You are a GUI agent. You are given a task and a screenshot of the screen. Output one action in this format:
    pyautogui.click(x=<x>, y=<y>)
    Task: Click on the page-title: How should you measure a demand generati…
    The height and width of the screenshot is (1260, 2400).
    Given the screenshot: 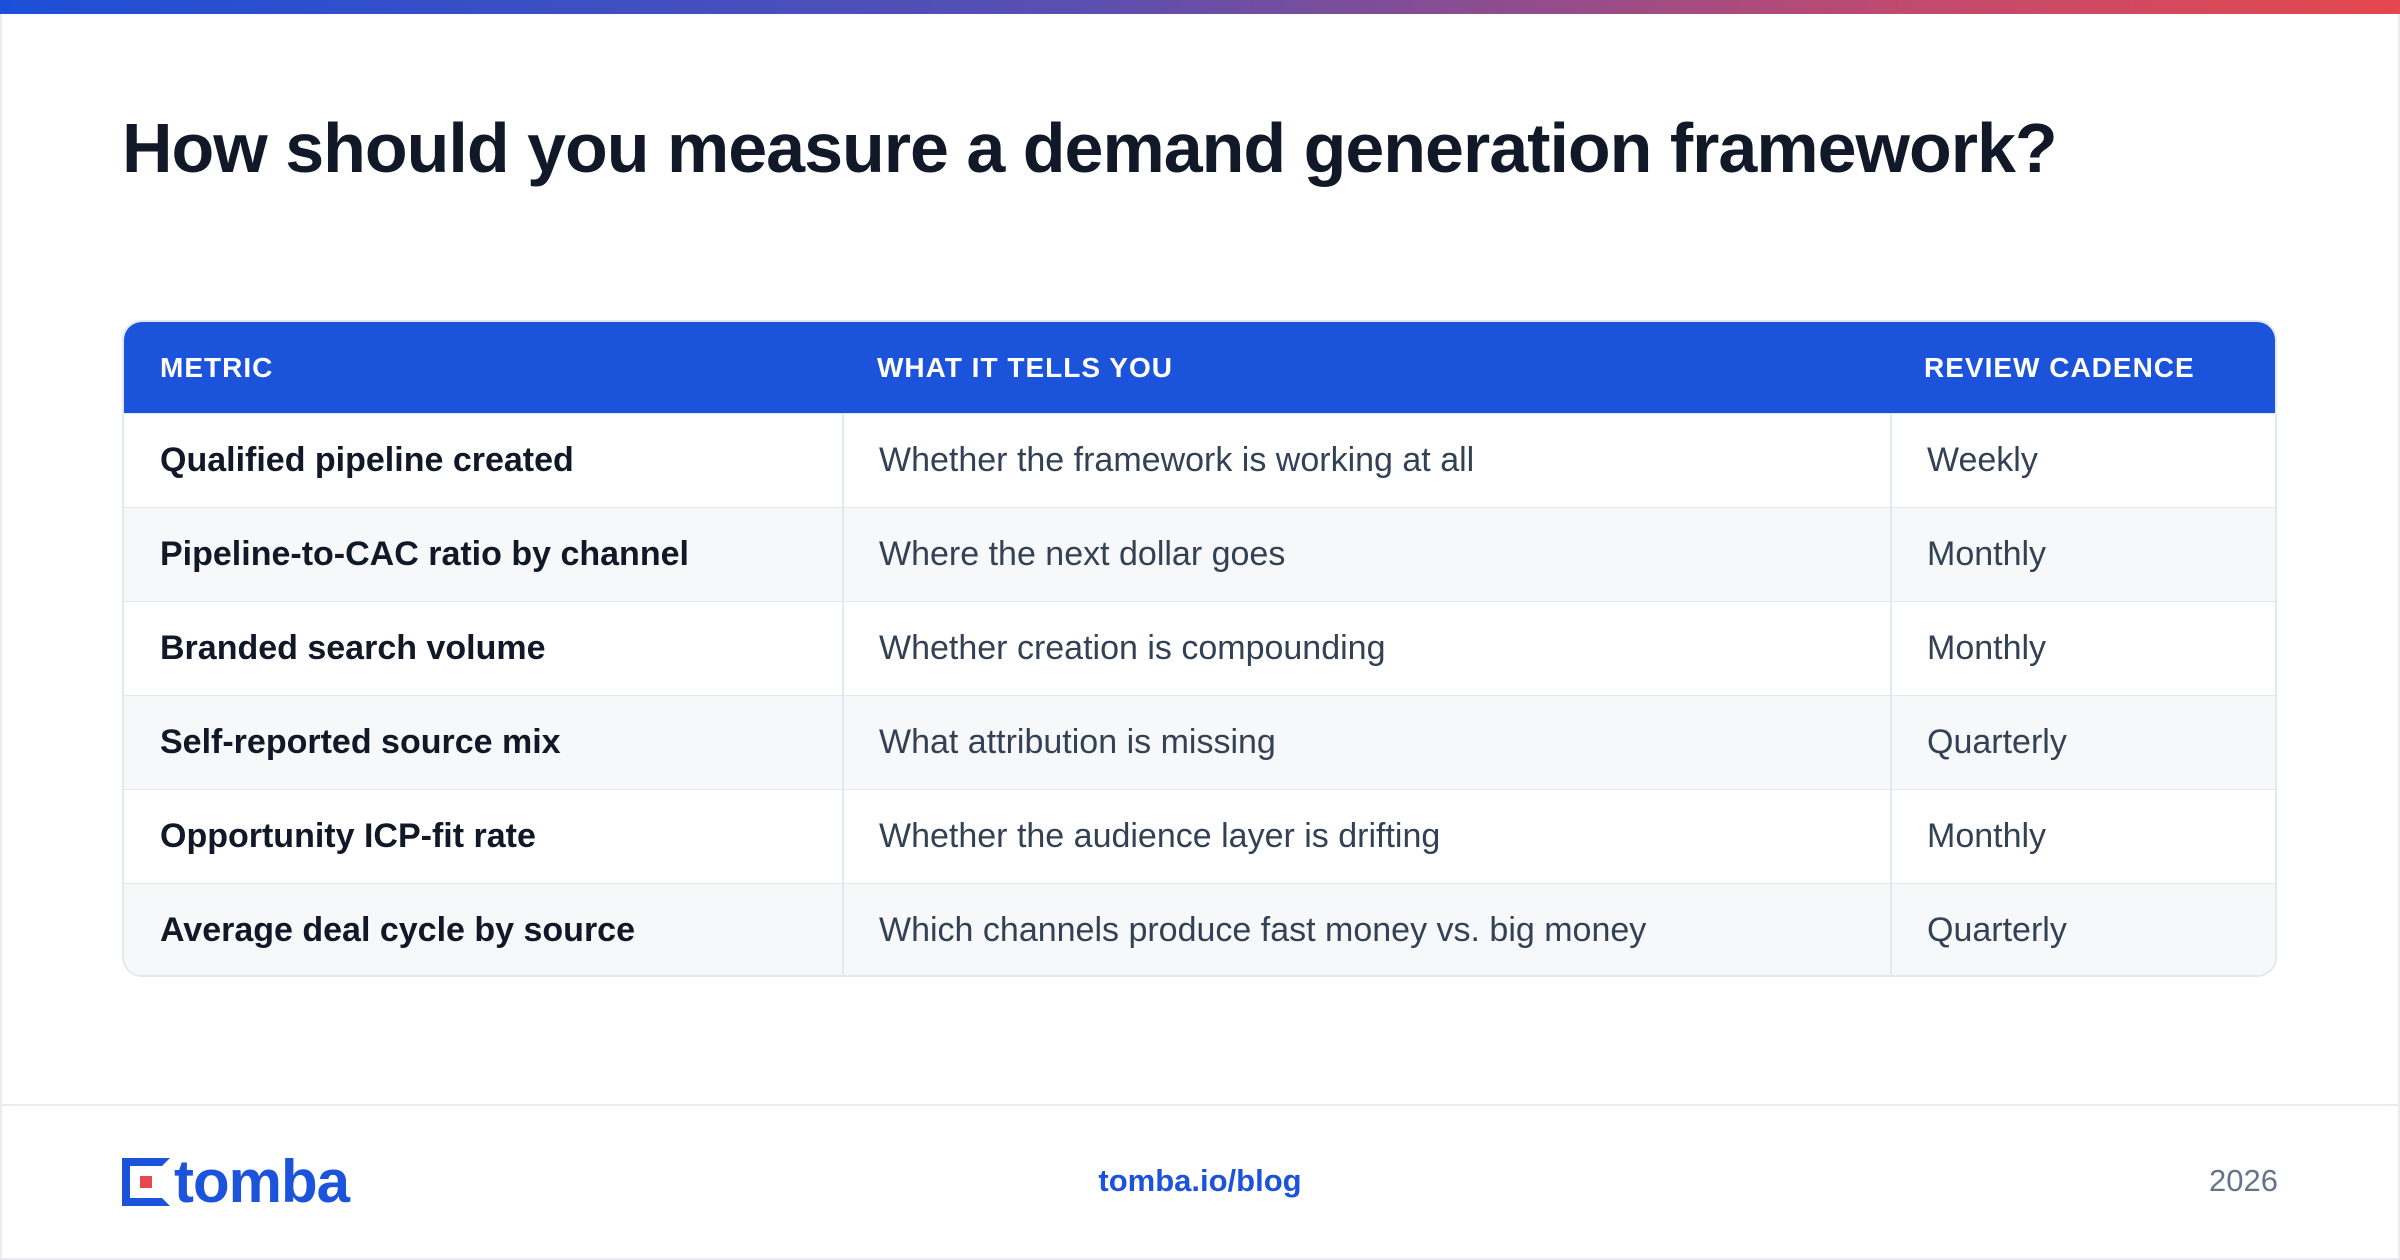 What is the action you would take?
    pyautogui.click(x=1090, y=148)
    